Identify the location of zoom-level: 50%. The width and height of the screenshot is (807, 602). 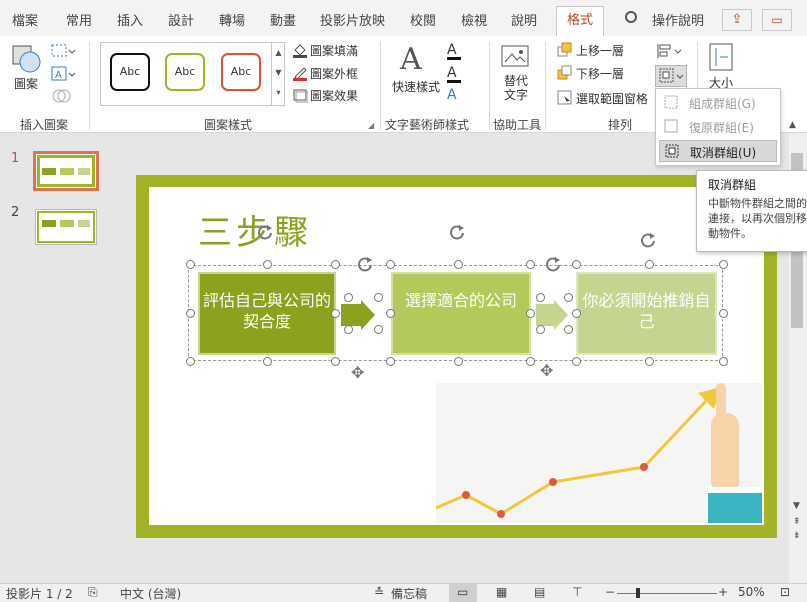
(751, 592).